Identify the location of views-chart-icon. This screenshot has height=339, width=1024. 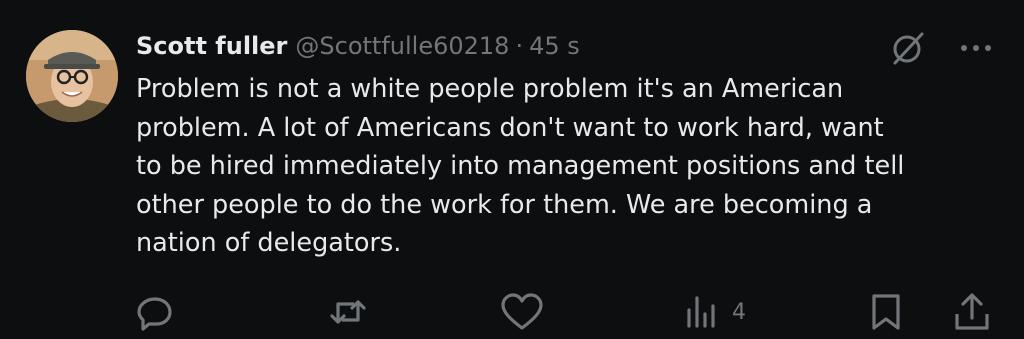
(702, 312).